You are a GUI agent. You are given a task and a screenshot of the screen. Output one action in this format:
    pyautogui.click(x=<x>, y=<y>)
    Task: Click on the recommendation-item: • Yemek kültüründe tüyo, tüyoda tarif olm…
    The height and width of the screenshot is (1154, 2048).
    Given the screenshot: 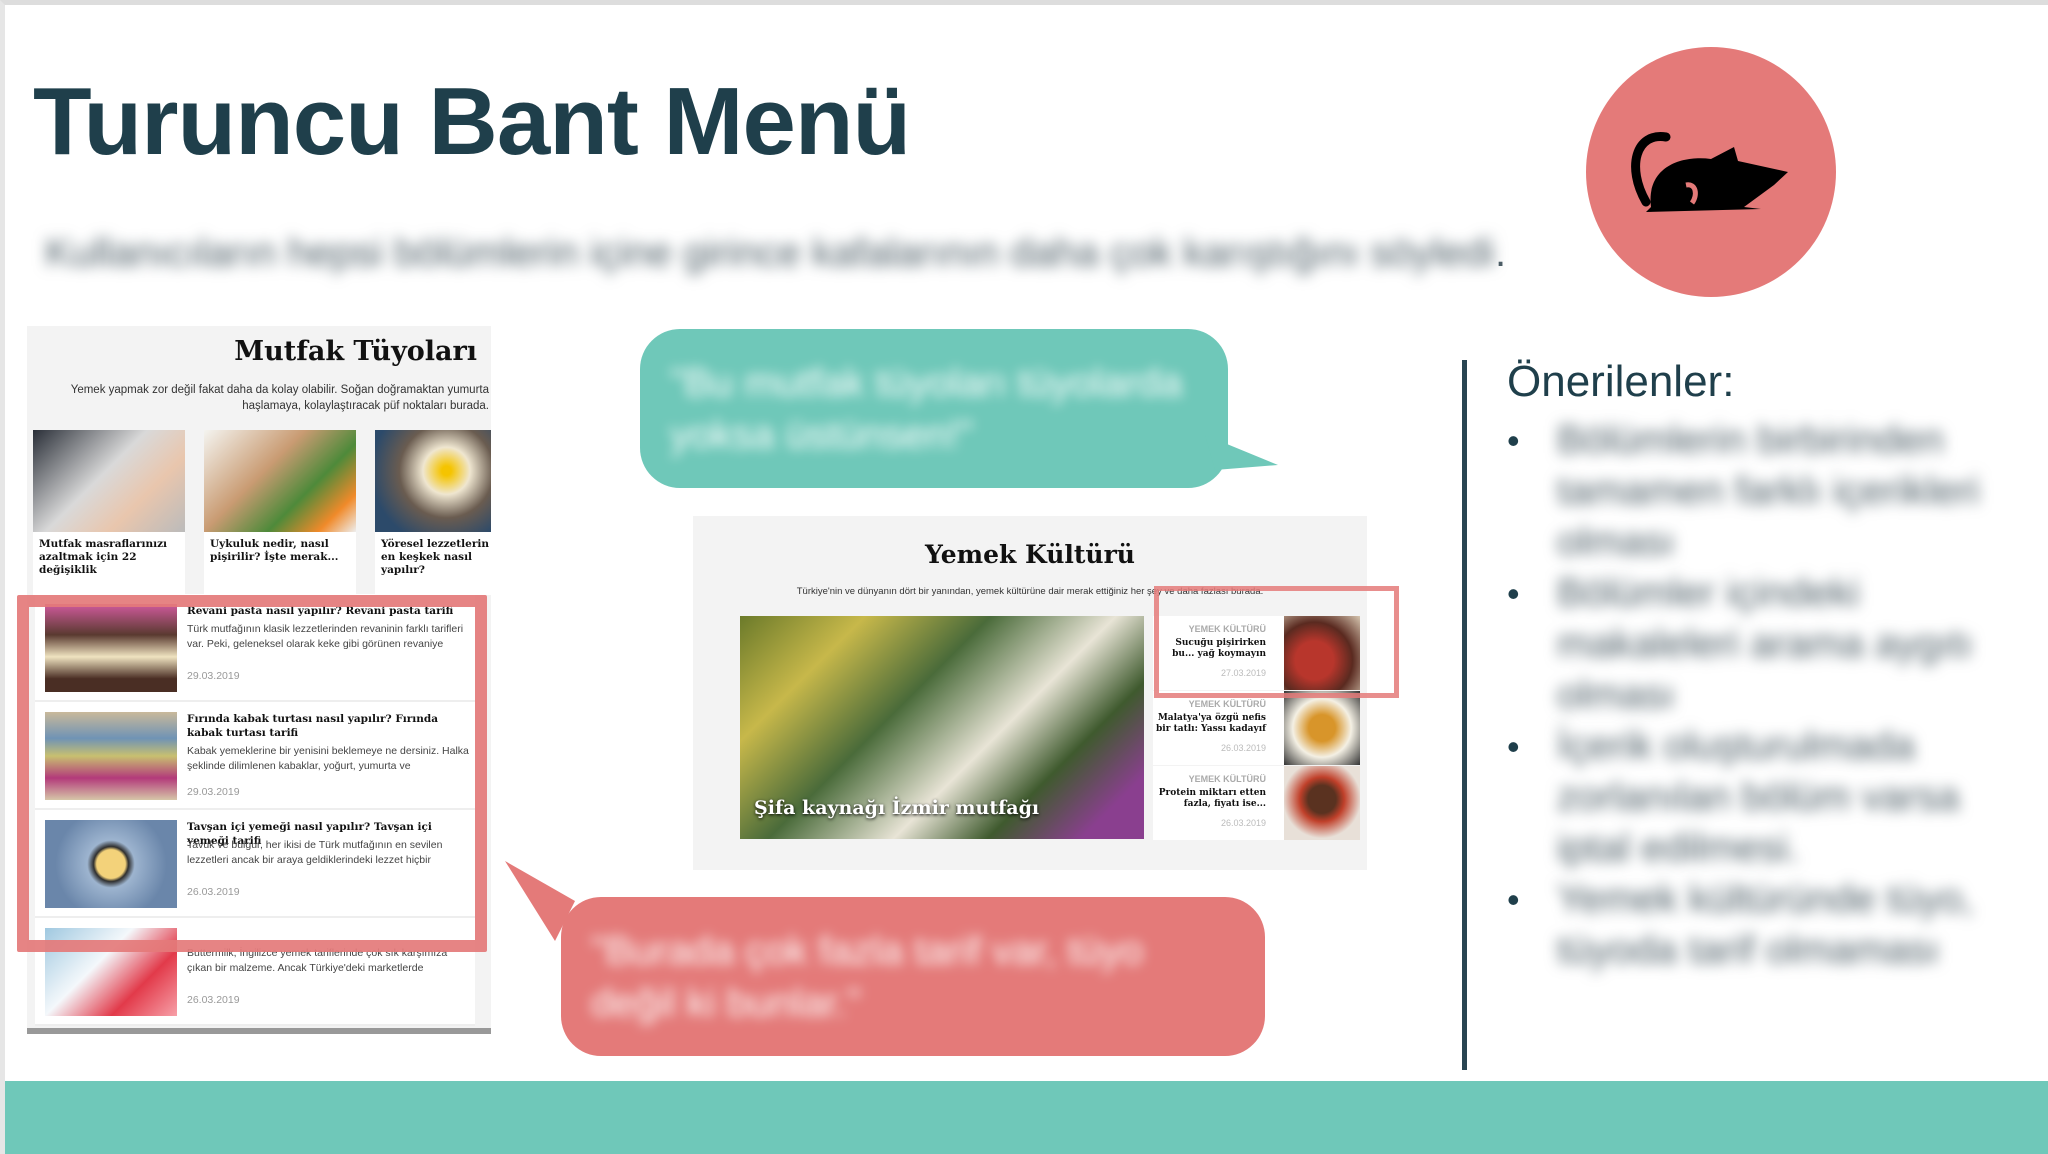 What is the action you would take?
    pyautogui.click(x=1740, y=924)
    